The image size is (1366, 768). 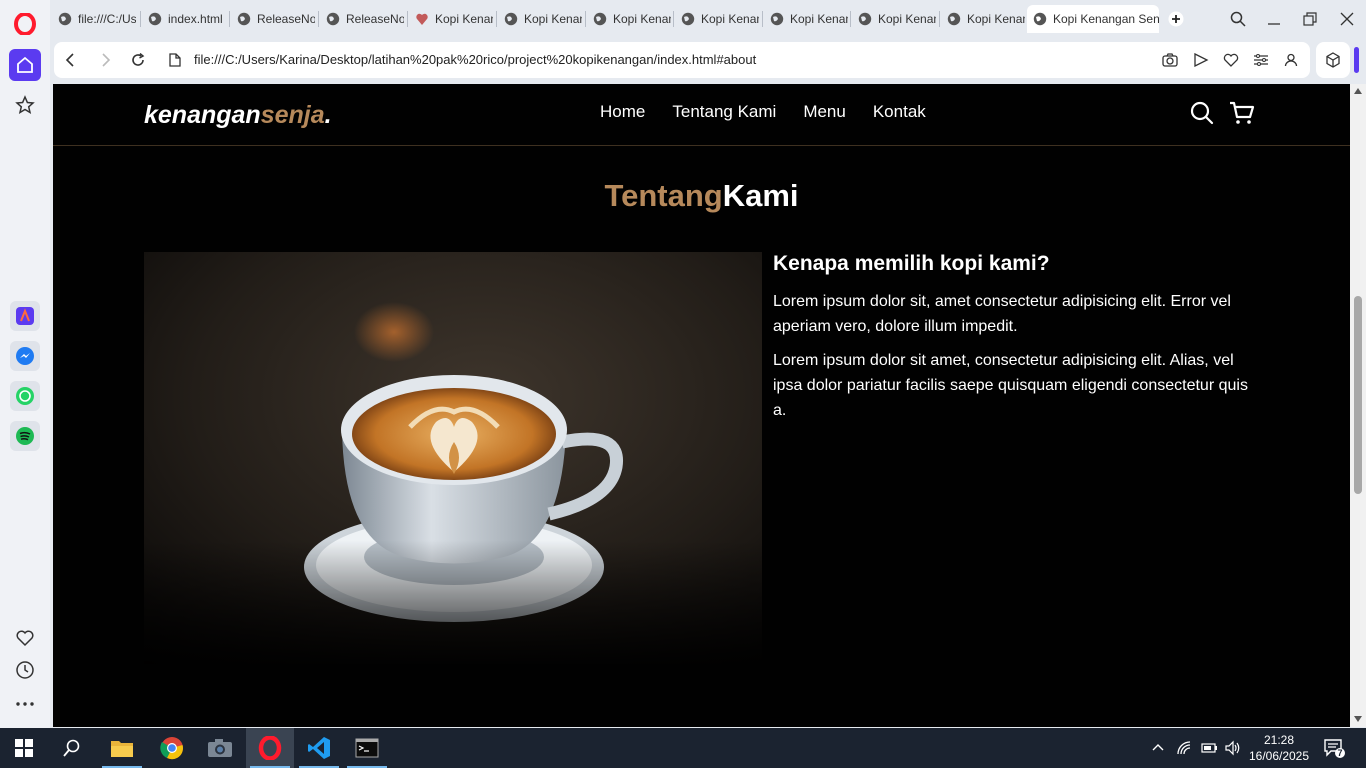 I want to click on scroll-up-icon, so click(x=1358, y=91).